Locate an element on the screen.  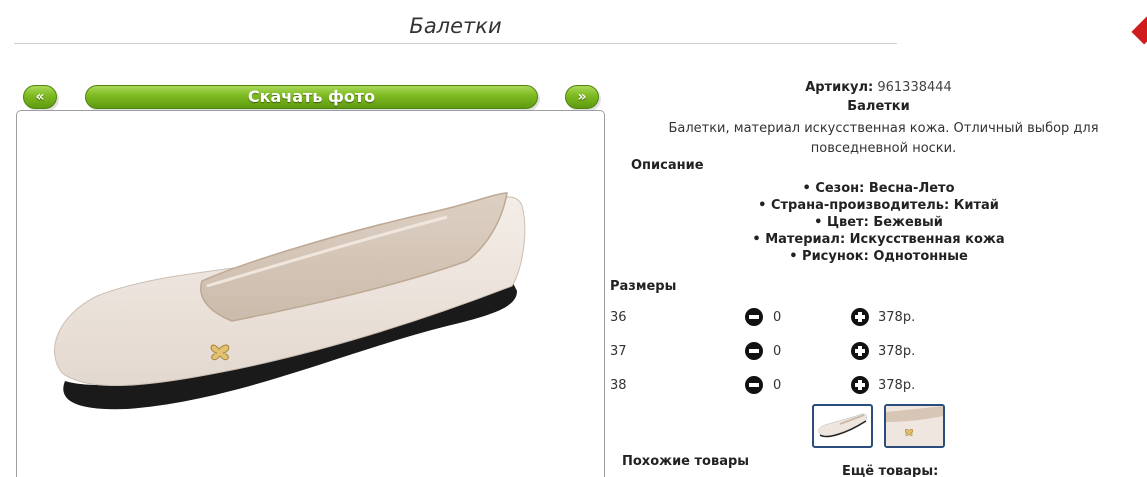
size-value: 36 is located at coordinates (618, 317).